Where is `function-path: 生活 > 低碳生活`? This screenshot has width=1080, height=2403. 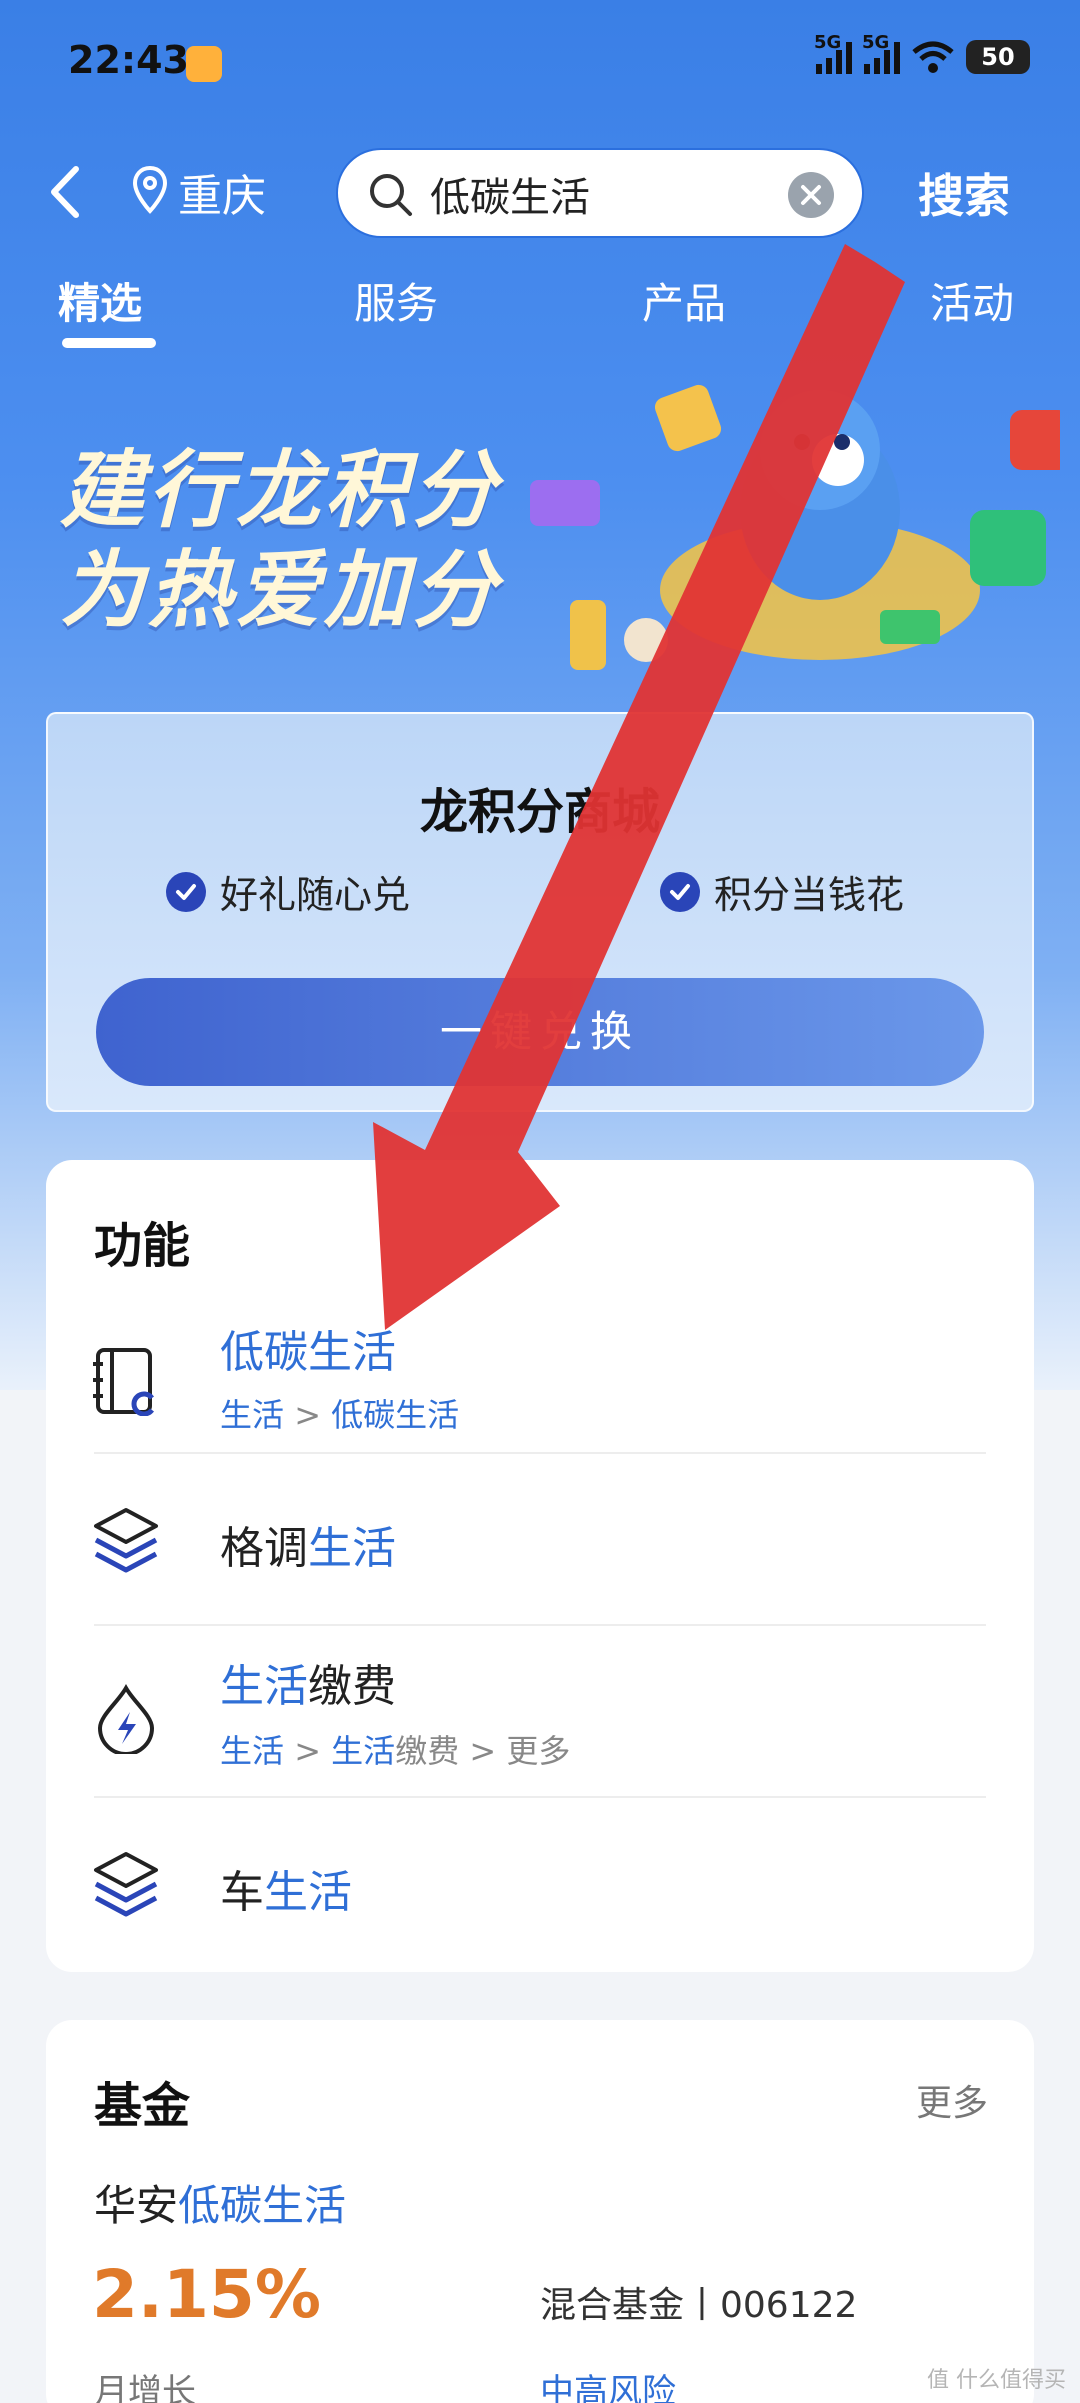 function-path: 生活 > 低碳生活 is located at coordinates (340, 1415).